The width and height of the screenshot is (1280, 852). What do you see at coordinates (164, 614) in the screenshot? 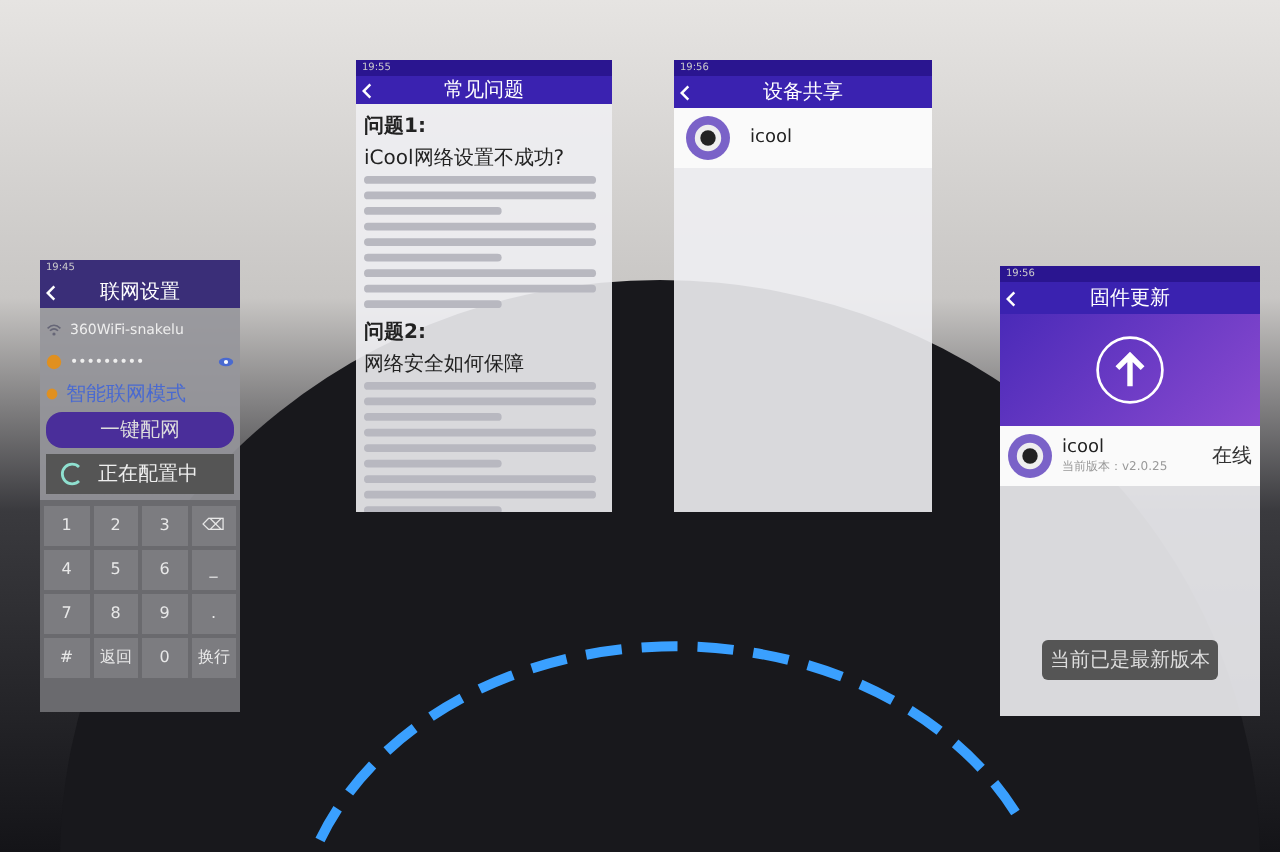
I see `keyboard-key: 9` at bounding box center [164, 614].